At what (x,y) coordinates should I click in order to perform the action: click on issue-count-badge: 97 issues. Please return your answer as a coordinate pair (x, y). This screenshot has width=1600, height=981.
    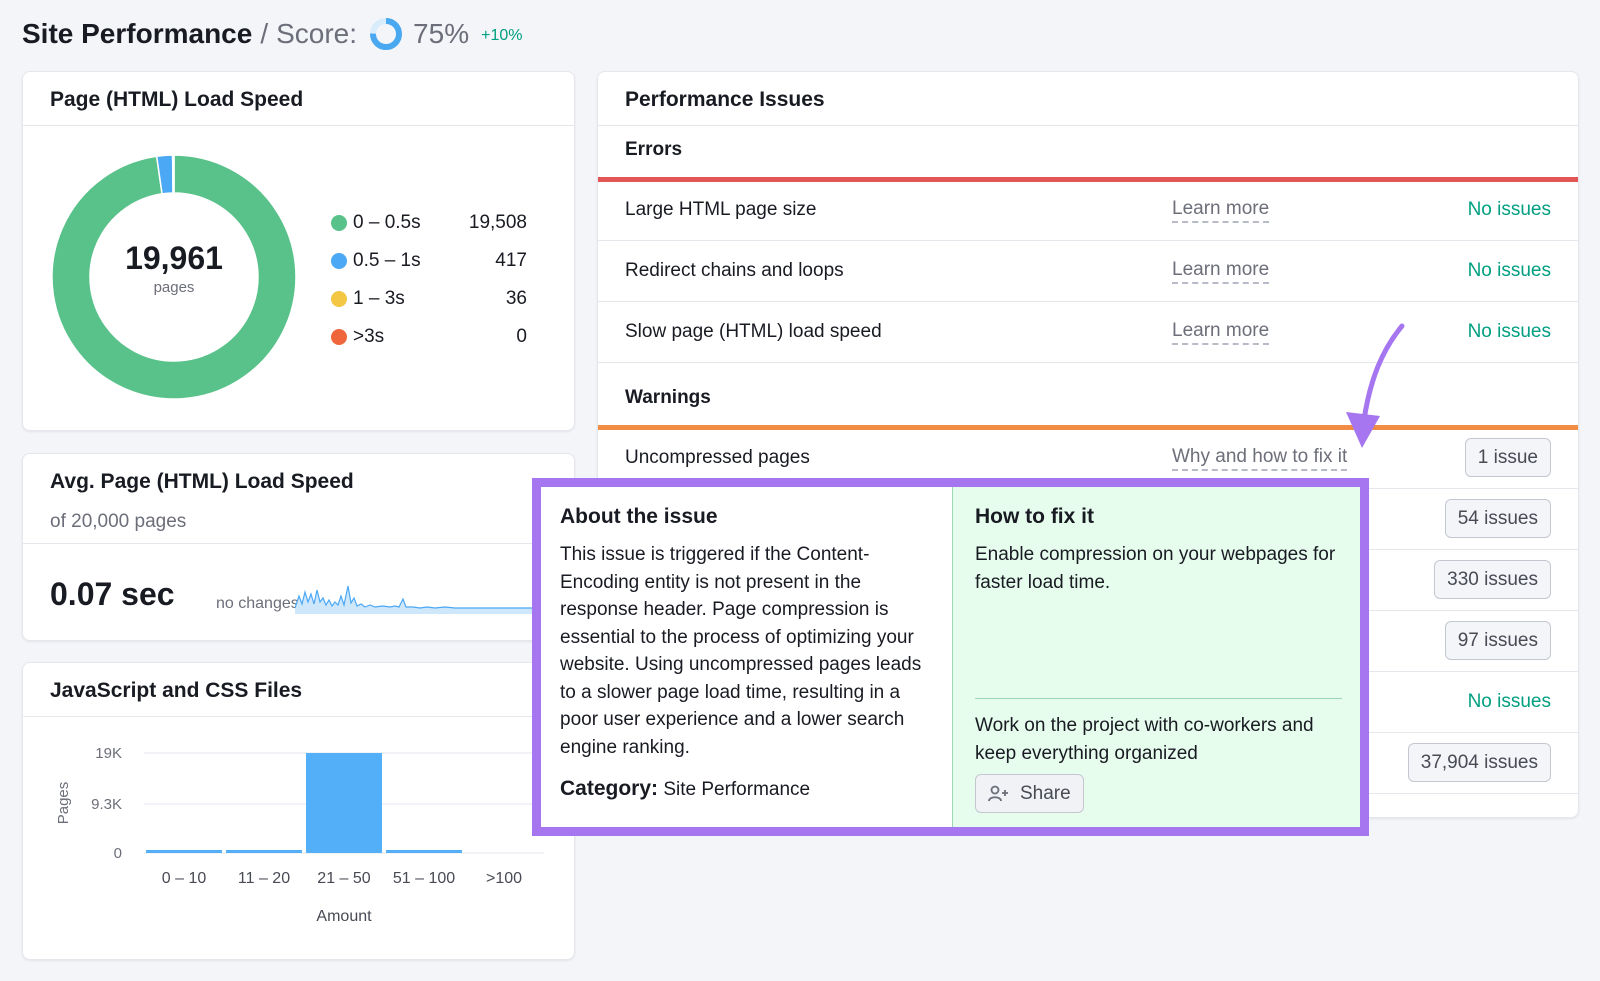
    Looking at the image, I should click on (1497, 640).